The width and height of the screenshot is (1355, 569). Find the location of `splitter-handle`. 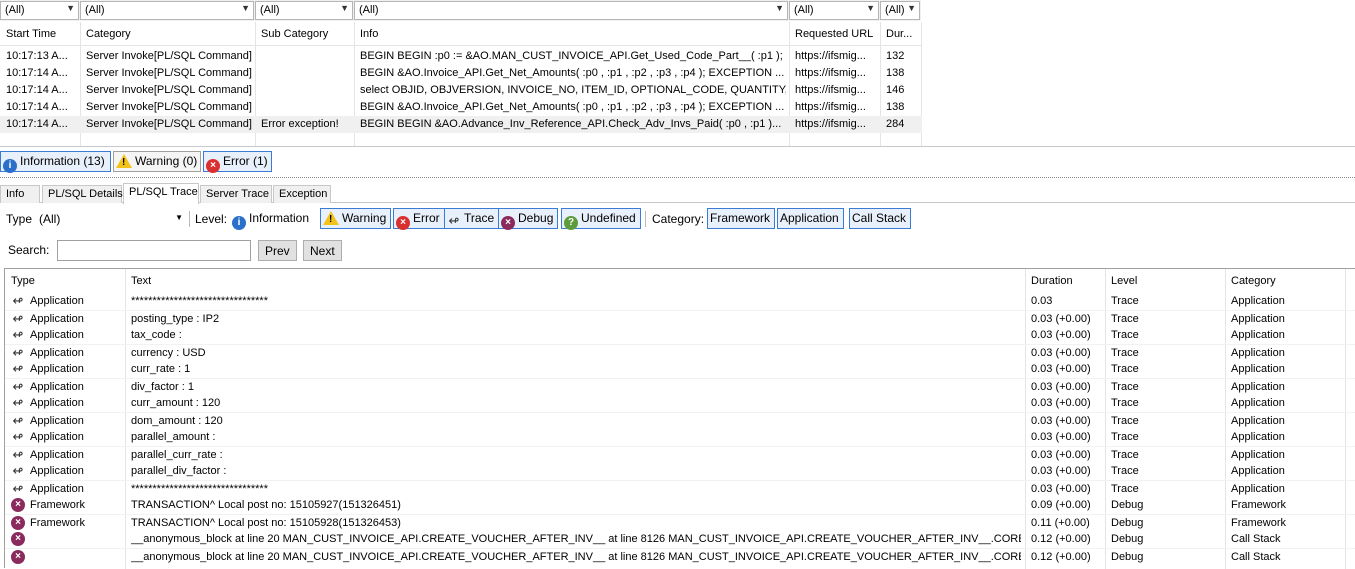

splitter-handle is located at coordinates (677, 178).